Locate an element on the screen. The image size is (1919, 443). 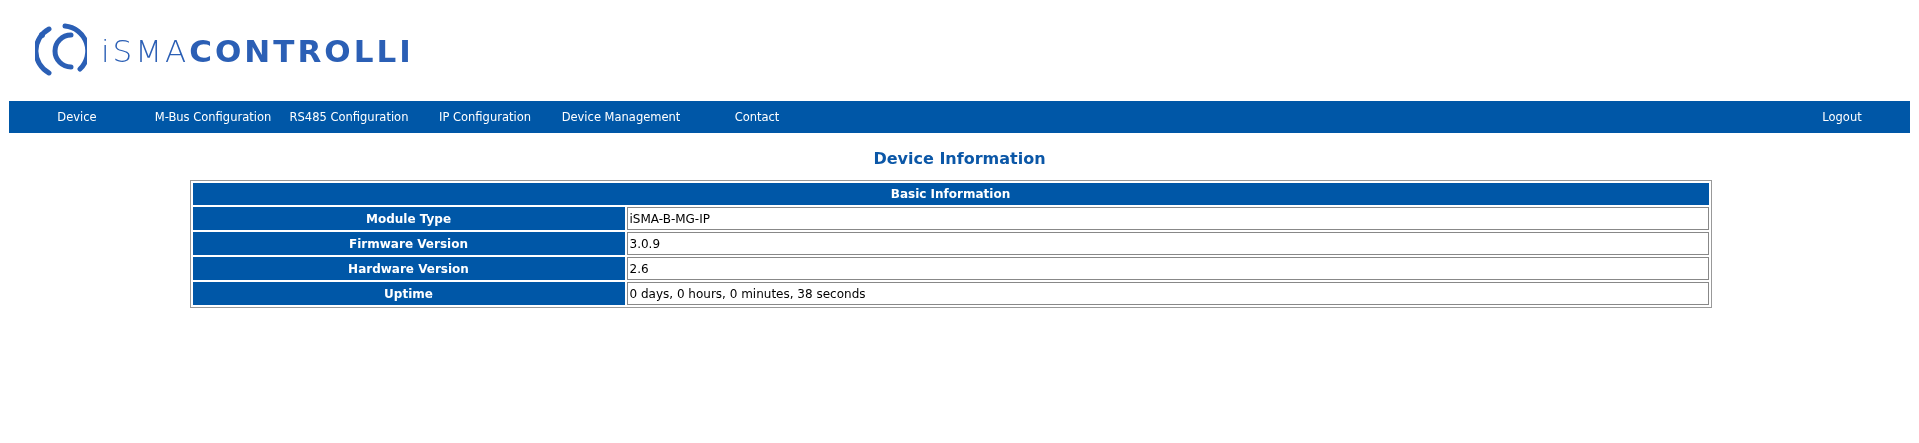
logo-wordmark: iSMACONTROLLI is located at coordinates (257, 50).